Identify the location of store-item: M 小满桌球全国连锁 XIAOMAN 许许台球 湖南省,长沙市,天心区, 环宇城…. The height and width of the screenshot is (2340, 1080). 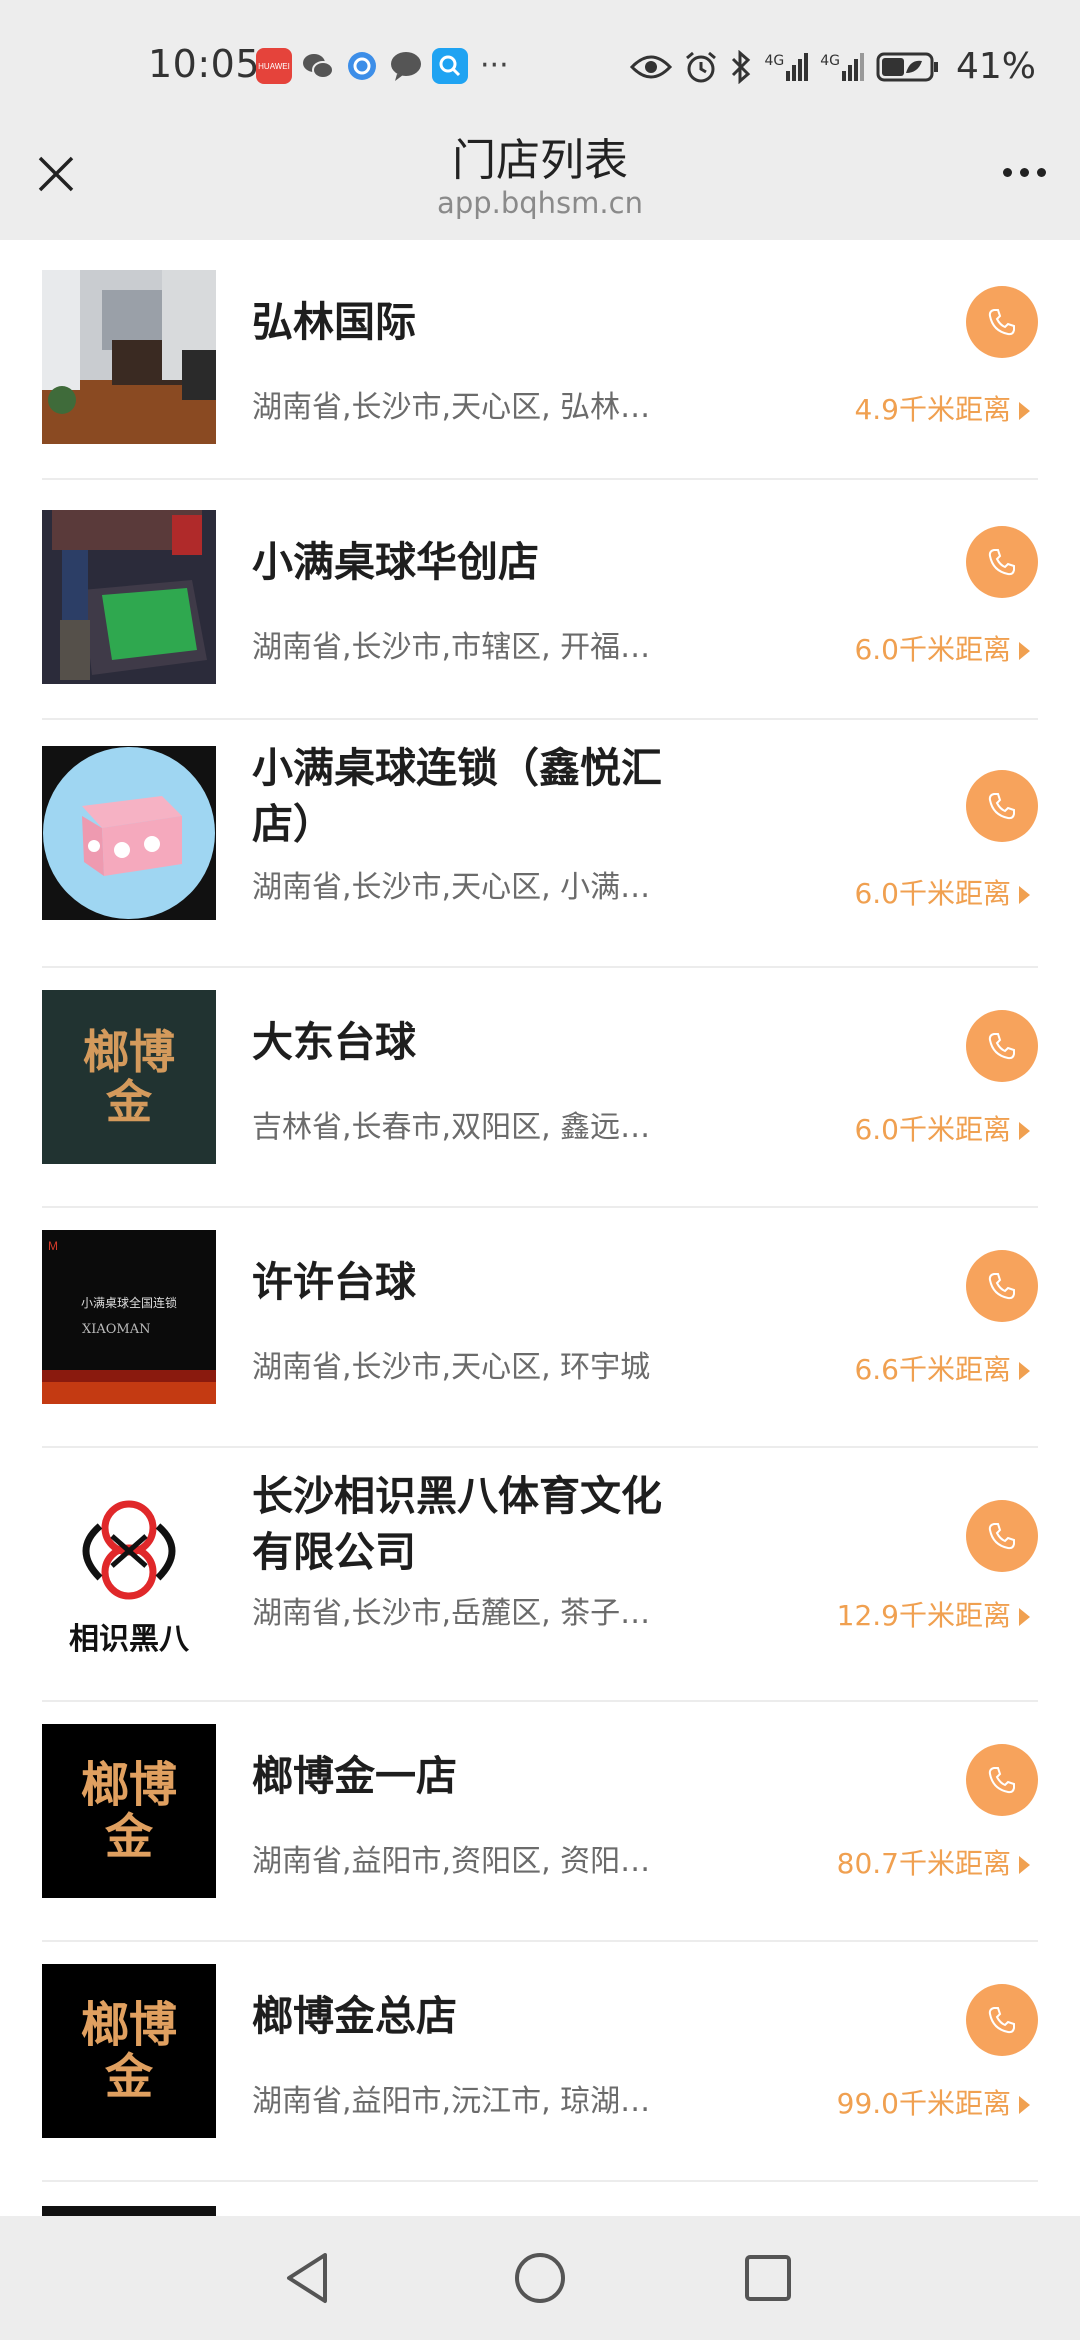
(540, 1328).